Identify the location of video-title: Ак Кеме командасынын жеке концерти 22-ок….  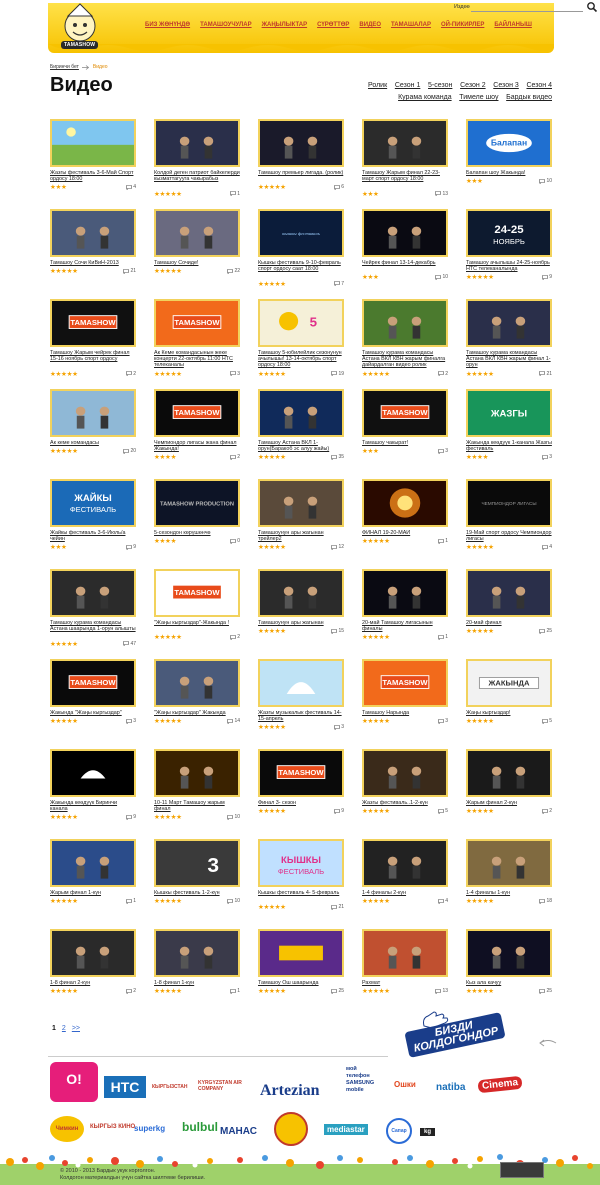
(197, 359).